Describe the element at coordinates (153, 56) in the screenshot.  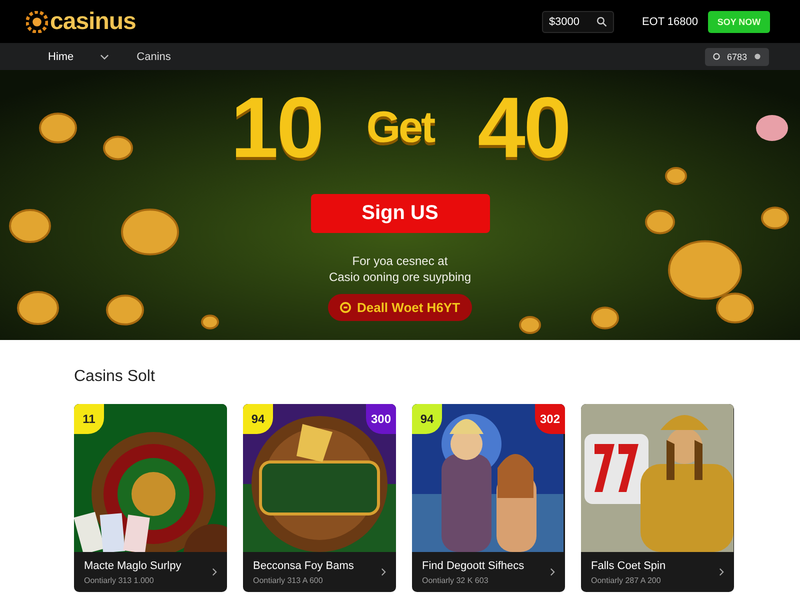
I see `nav-link: Canins` at that location.